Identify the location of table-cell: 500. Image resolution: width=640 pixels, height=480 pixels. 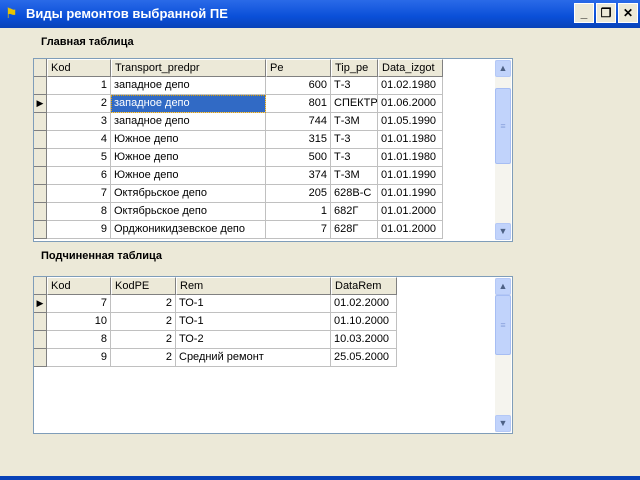
(298, 158).